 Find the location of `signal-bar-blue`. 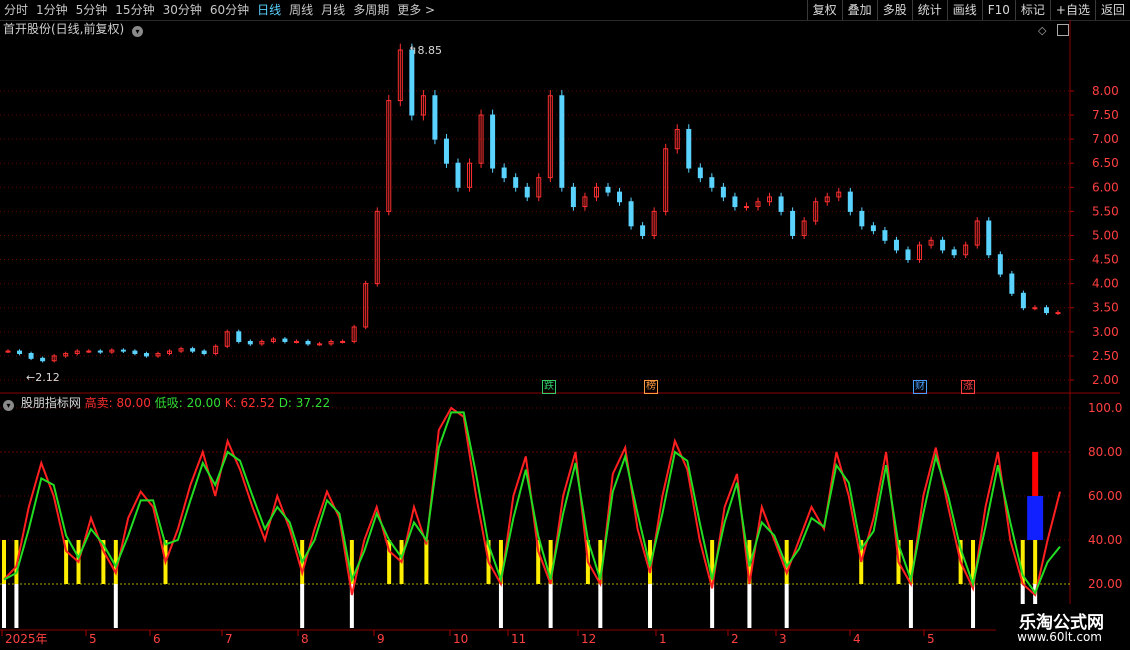

signal-bar-blue is located at coordinates (1035, 518).